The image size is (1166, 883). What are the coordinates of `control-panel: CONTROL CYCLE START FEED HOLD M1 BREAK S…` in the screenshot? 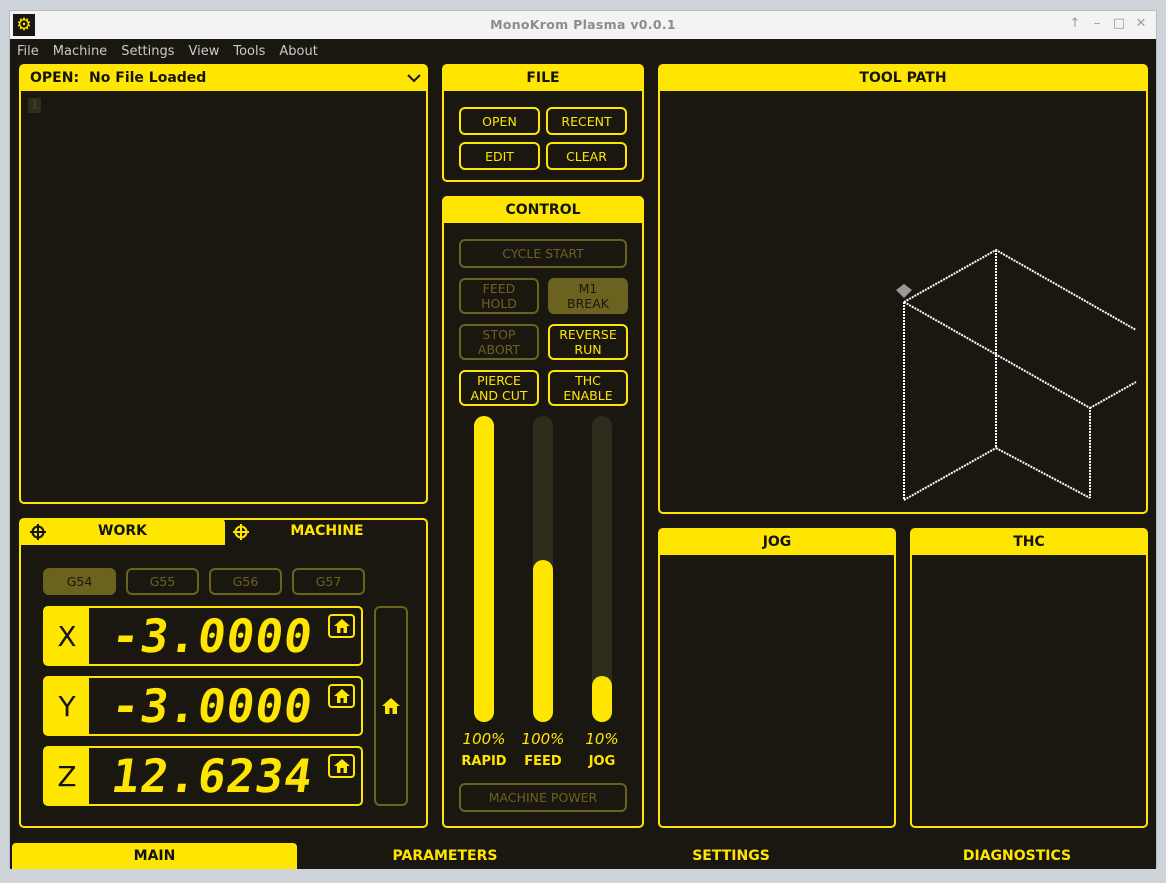 It's located at (543, 512).